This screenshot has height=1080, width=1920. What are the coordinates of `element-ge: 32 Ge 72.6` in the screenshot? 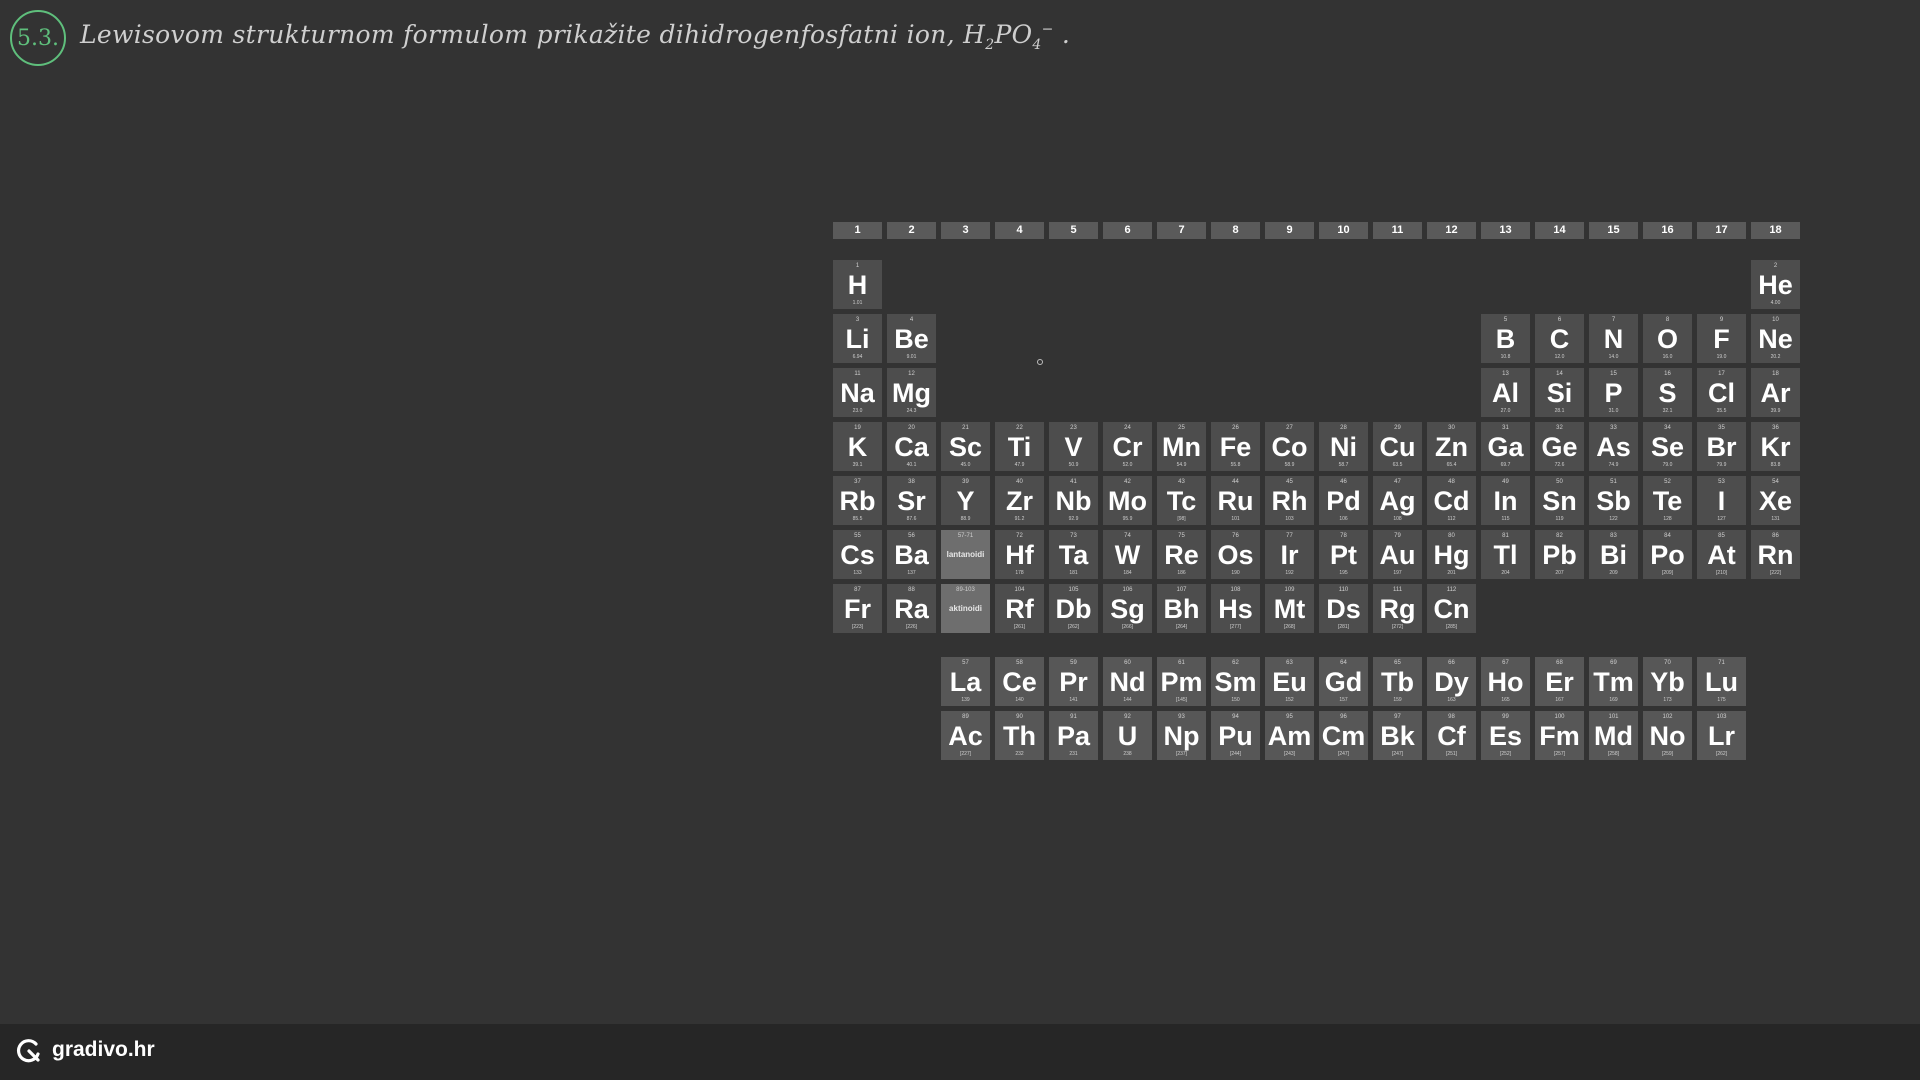 It's located at (1559, 446).